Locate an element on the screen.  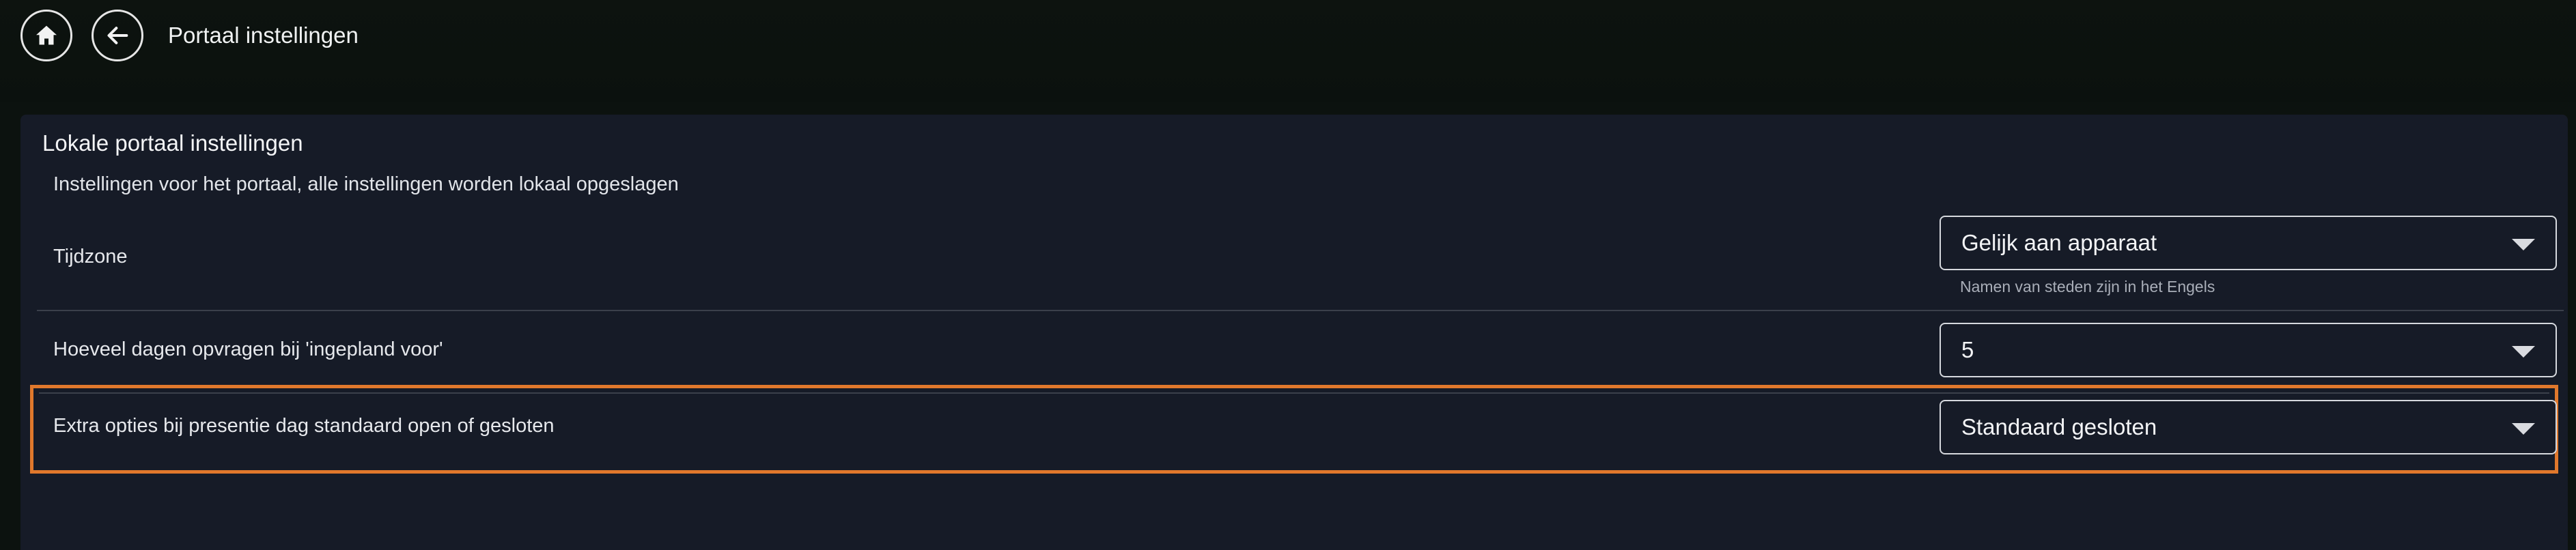
home-button is located at coordinates (46, 36).